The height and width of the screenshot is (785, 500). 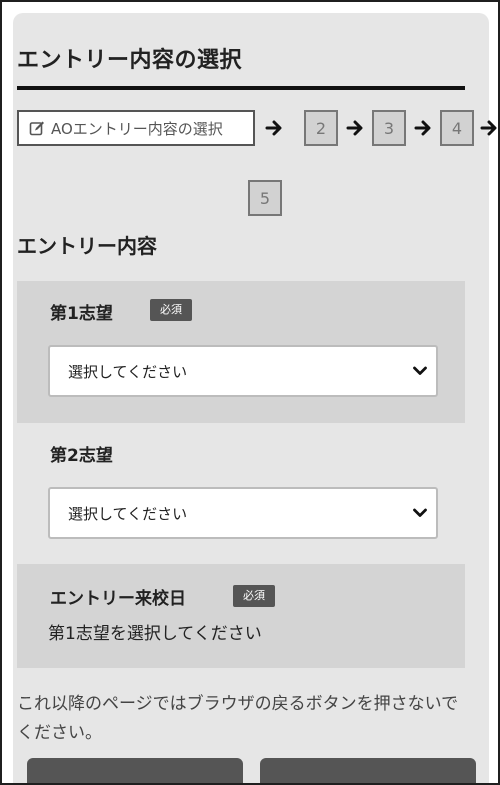 What do you see at coordinates (128, 371) in the screenshot?
I see `first-choice-select-value: 選択してください` at bounding box center [128, 371].